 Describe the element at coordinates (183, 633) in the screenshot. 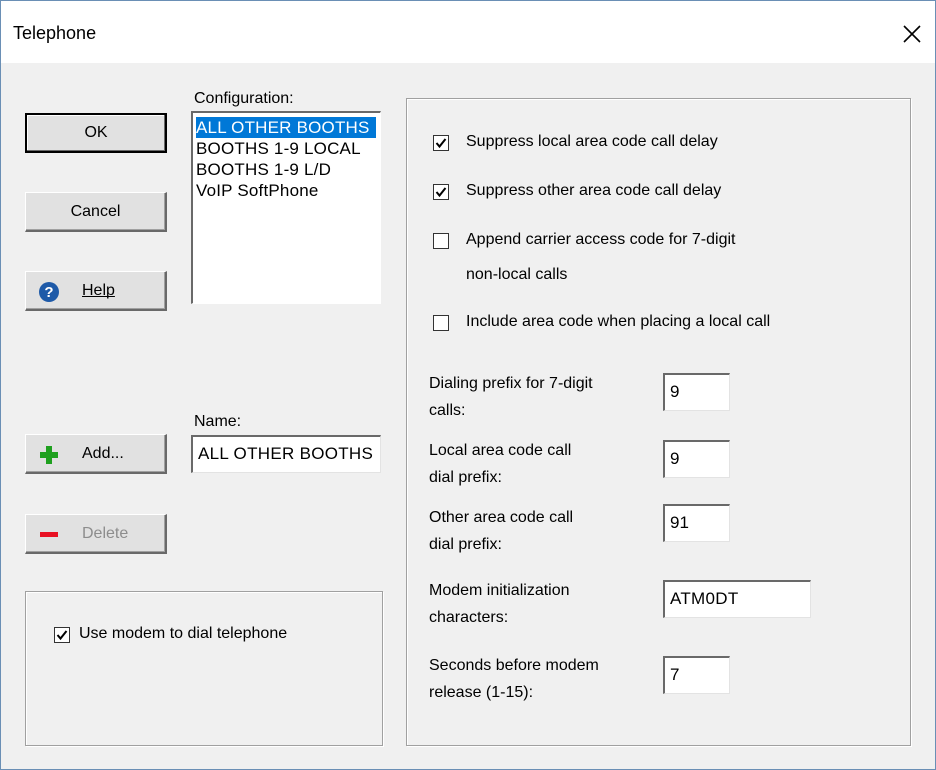

I see `use-modem-label: Use modem to dial telephone` at that location.